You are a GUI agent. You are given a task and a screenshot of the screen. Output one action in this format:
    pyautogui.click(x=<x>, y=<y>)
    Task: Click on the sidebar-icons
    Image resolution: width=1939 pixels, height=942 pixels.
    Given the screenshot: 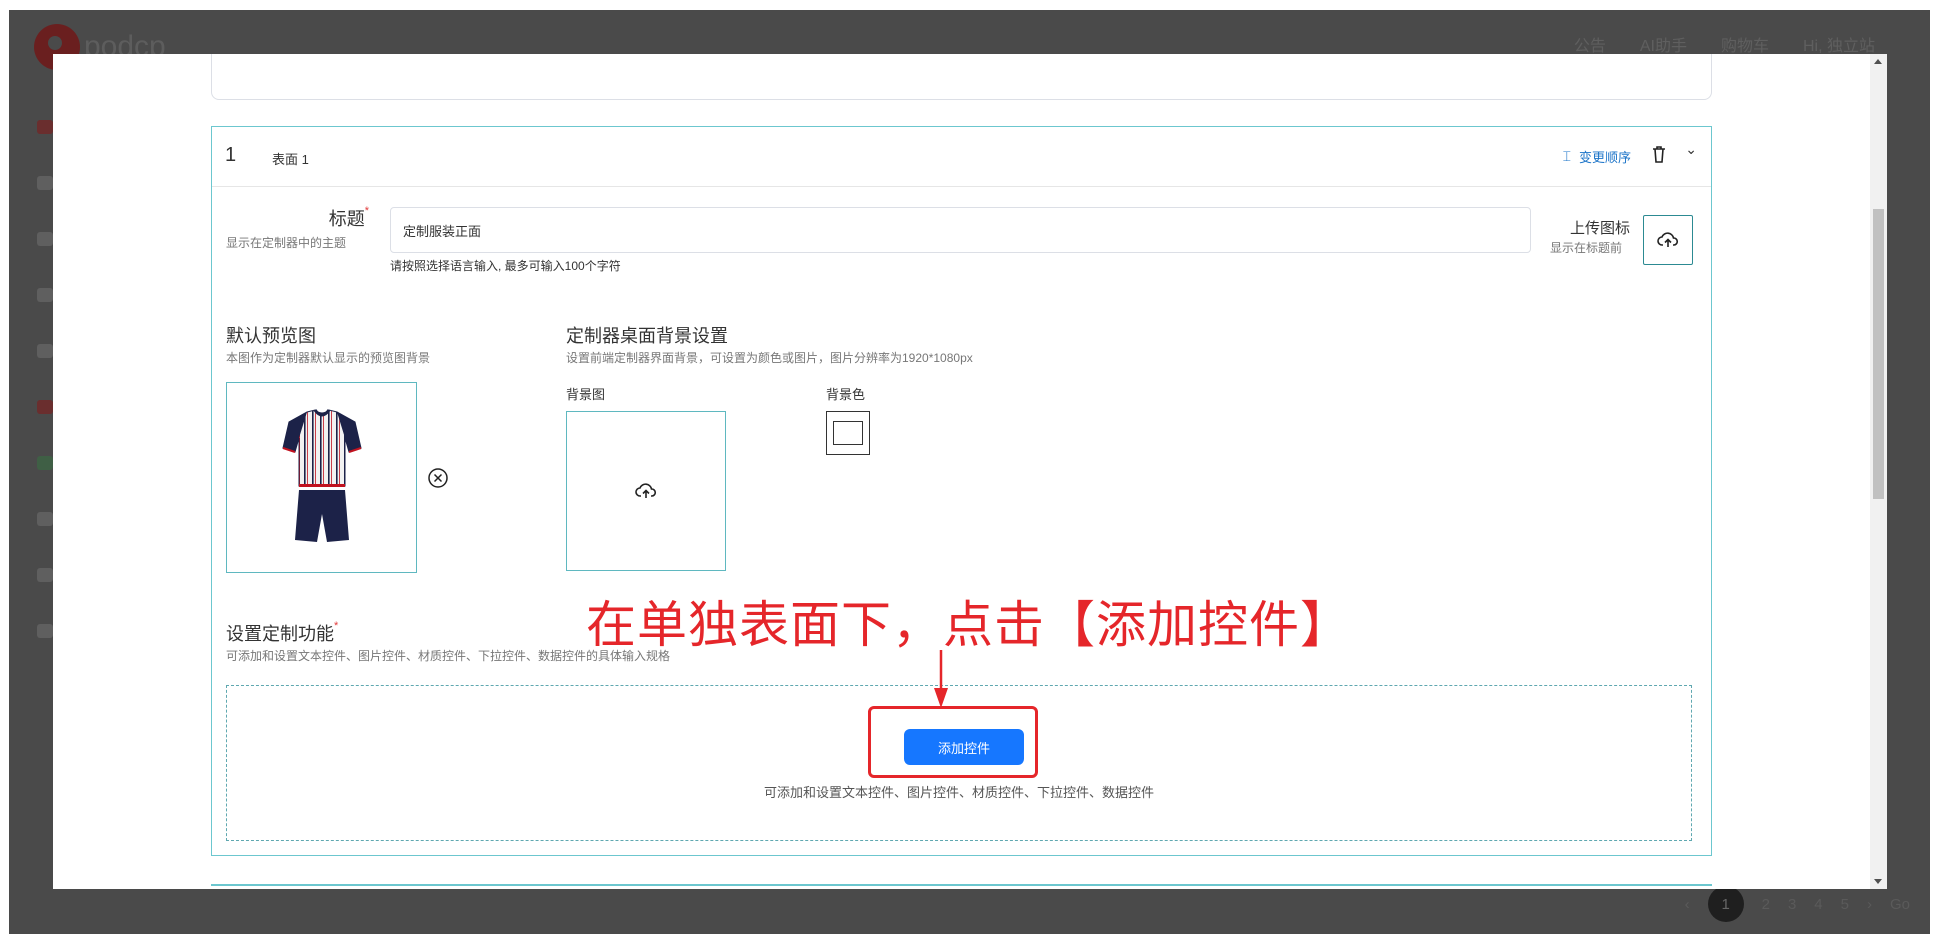 What is the action you would take?
    pyautogui.click(x=45, y=379)
    